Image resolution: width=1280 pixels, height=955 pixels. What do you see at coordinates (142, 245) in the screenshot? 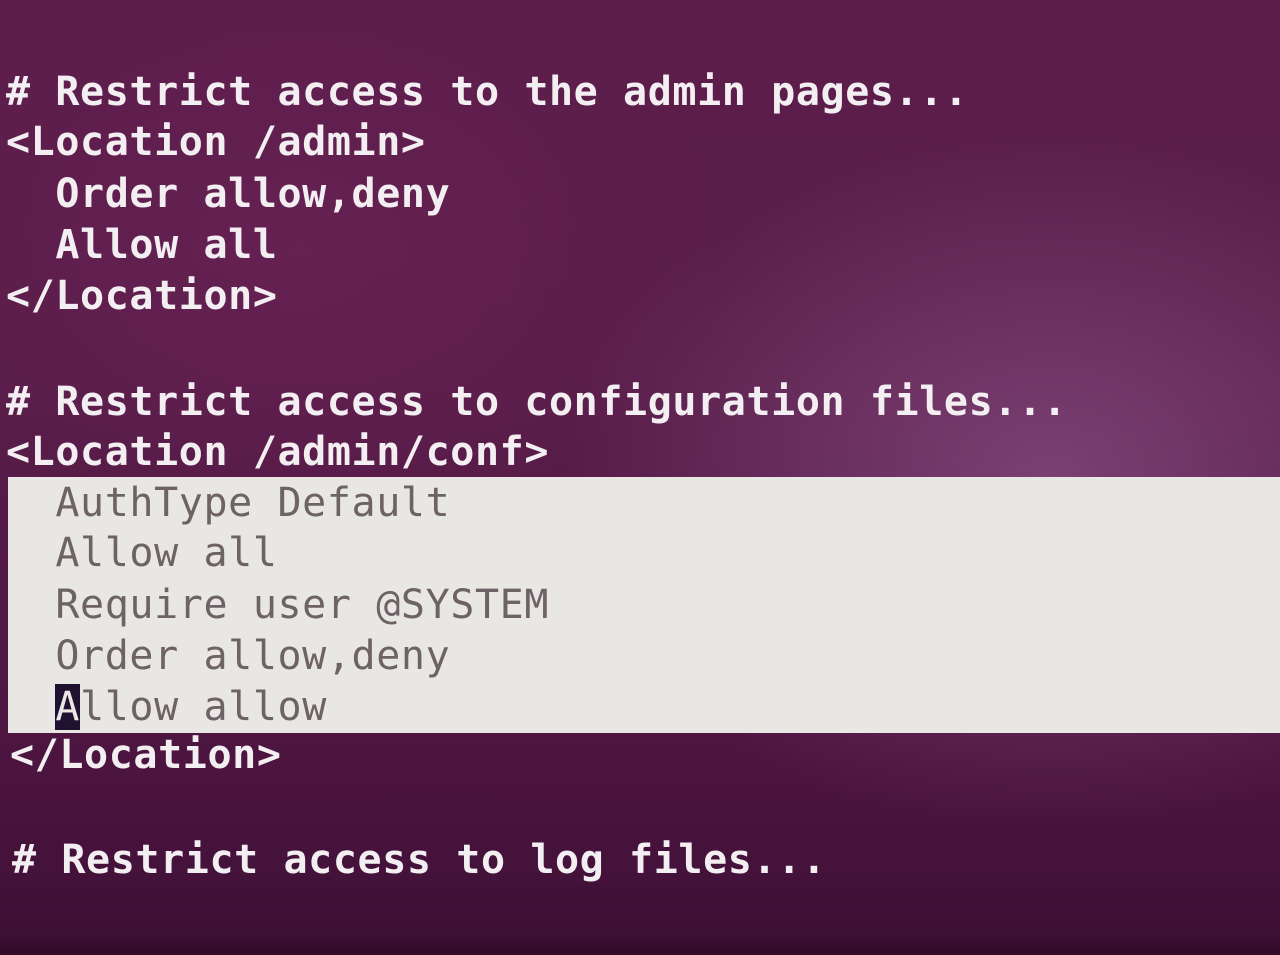
I see `directive-allow: Allow all` at bounding box center [142, 245].